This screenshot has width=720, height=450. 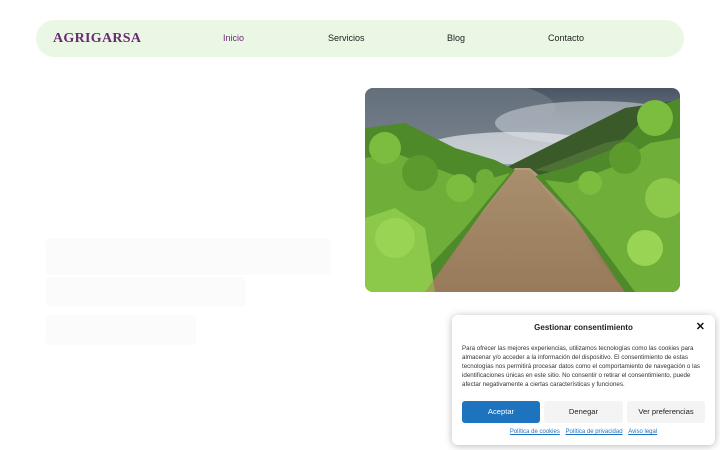 I want to click on view-preferences-button: Ver preferencias, so click(x=666, y=412).